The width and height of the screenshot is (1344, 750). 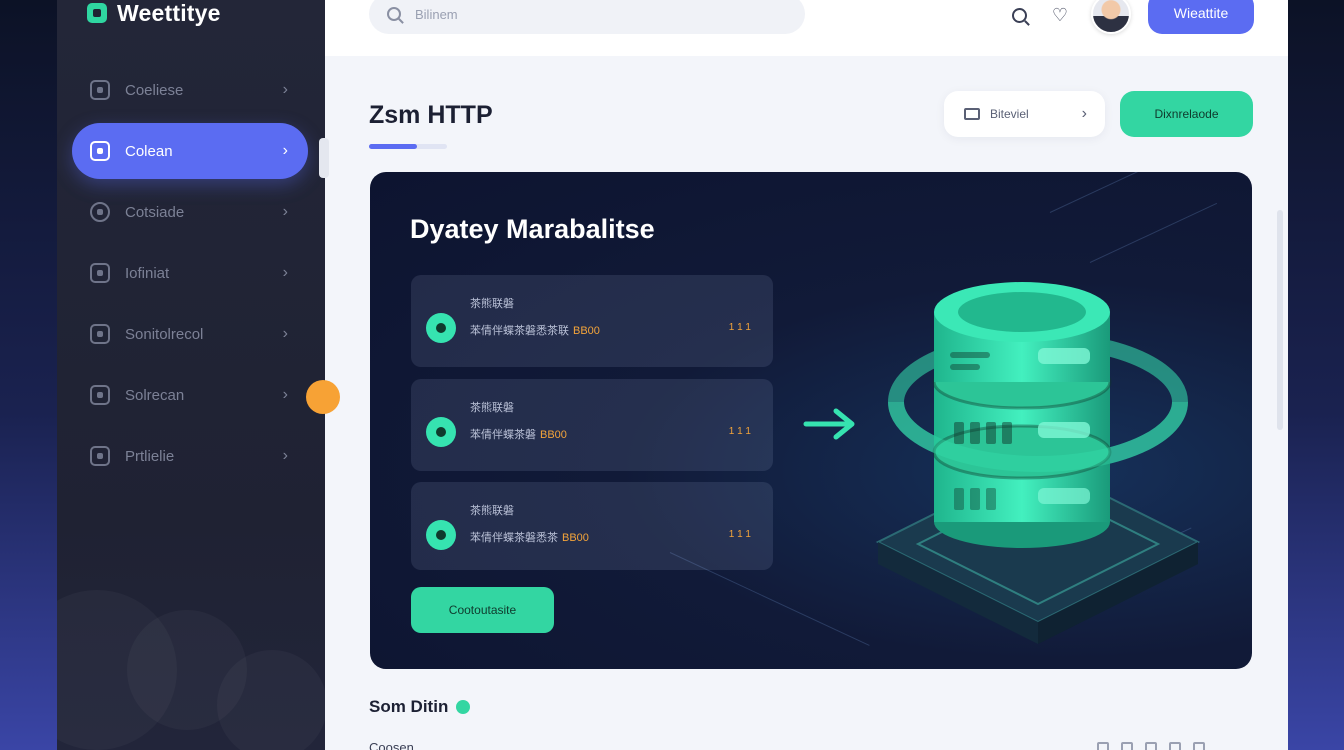 I want to click on row-actions, so click(x=1151, y=746).